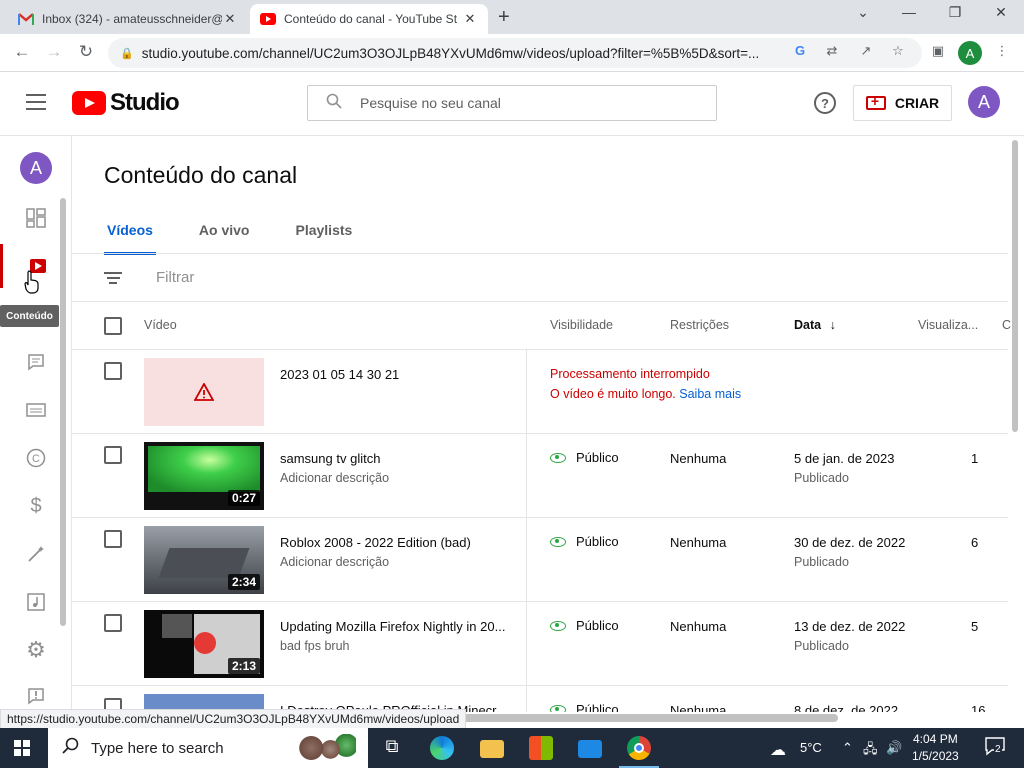 The width and height of the screenshot is (1024, 768). What do you see at coordinates (128, 19) in the screenshot?
I see `tab-gmail: Inbox (324) - amateusschneider@ ✕` at bounding box center [128, 19].